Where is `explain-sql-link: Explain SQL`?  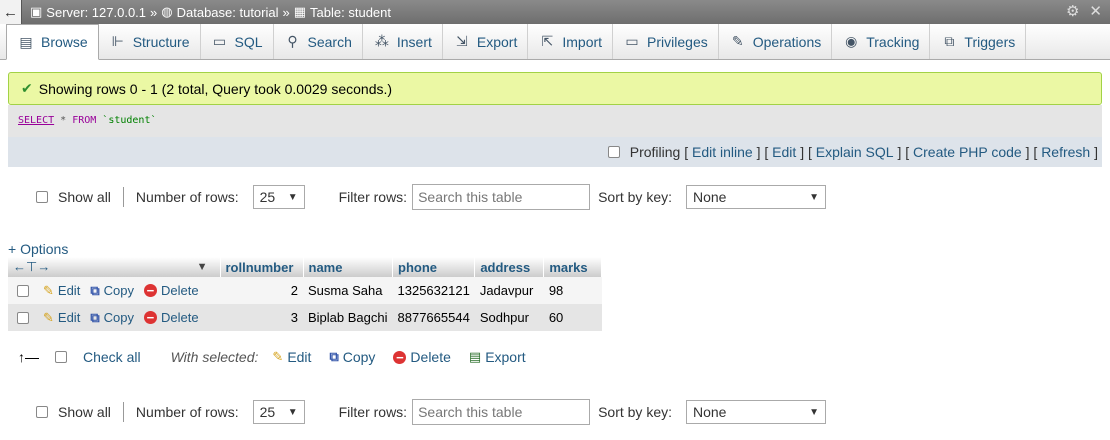 explain-sql-link: Explain SQL is located at coordinates (855, 152).